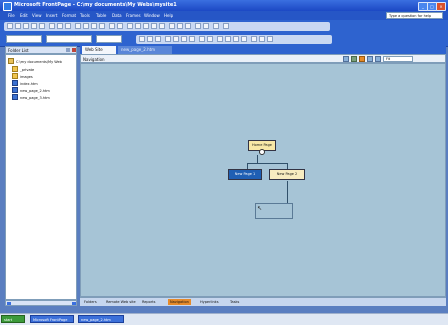 This screenshot has width=448, height=325. I want to click on new-page-nav-icon, so click(354, 59).